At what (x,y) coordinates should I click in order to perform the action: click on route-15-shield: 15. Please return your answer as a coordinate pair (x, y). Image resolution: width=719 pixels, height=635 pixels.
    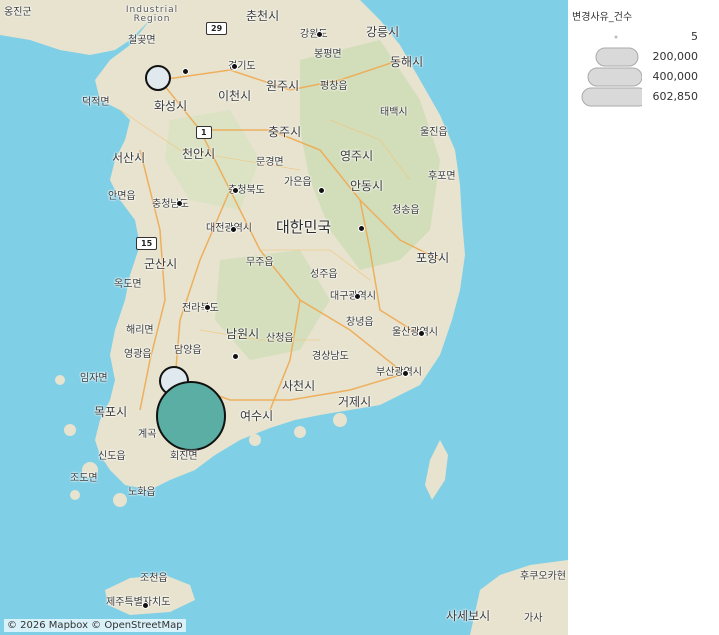
    Looking at the image, I should click on (147, 243).